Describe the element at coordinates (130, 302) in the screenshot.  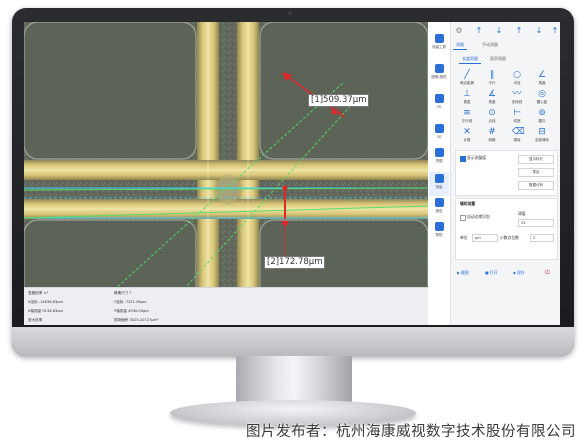
I see `status-y: Y坐标 -7321.56μm` at that location.